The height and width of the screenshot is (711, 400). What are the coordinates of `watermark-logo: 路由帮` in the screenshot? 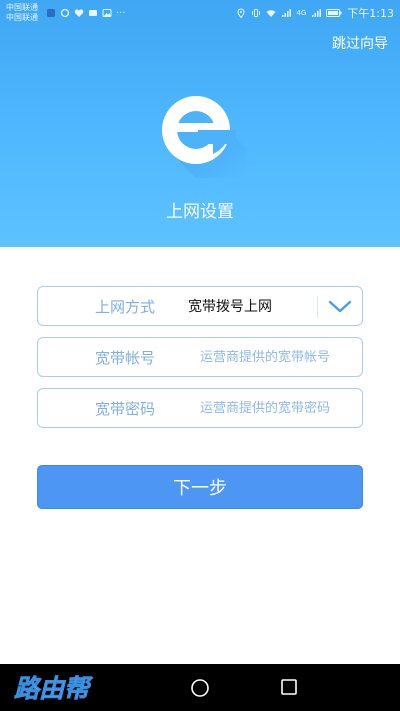 It's located at (53, 688).